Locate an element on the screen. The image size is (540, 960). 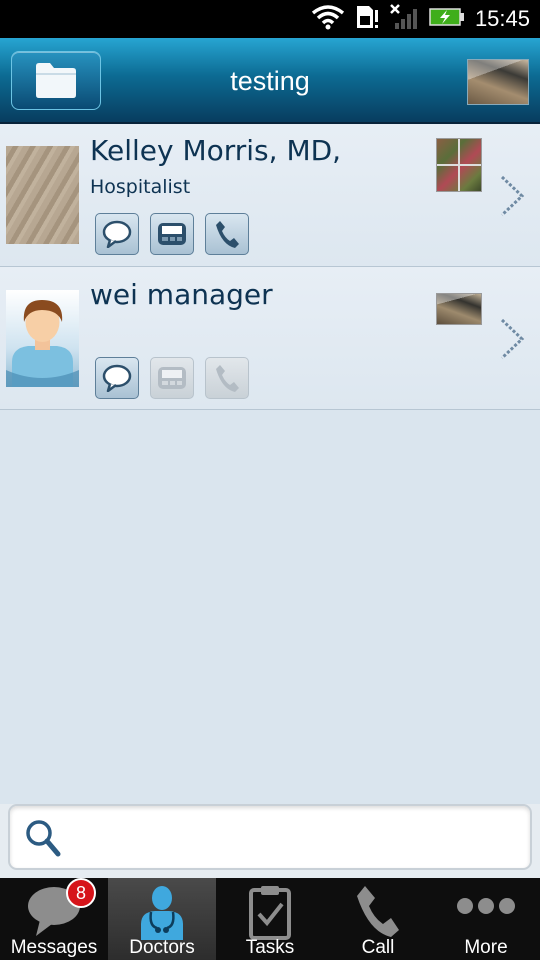
tab-label: Messages is located at coordinates (54, 947).